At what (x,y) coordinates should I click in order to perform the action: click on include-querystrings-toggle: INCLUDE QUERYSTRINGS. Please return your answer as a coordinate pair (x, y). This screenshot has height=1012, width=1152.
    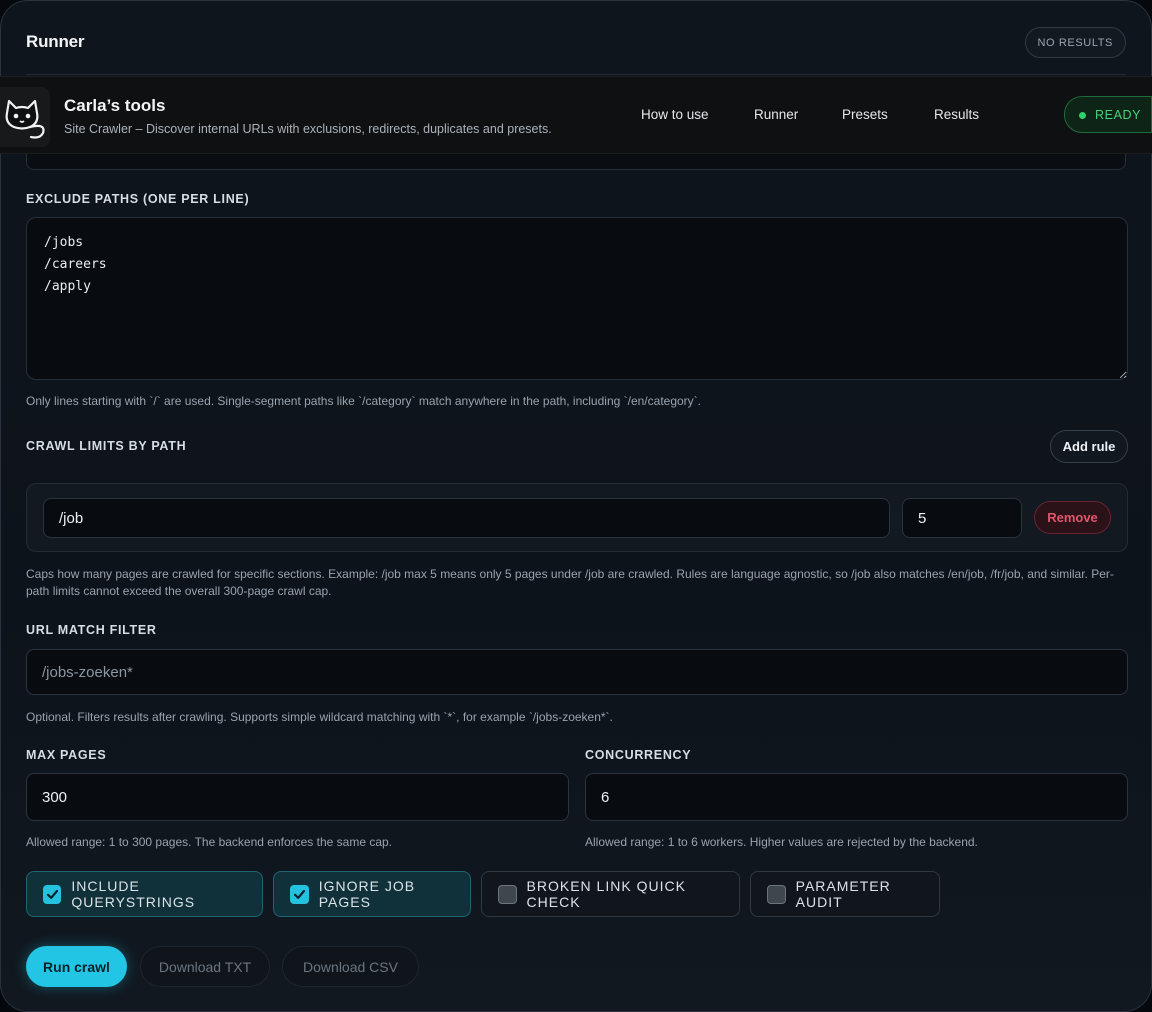
    Looking at the image, I should click on (144, 894).